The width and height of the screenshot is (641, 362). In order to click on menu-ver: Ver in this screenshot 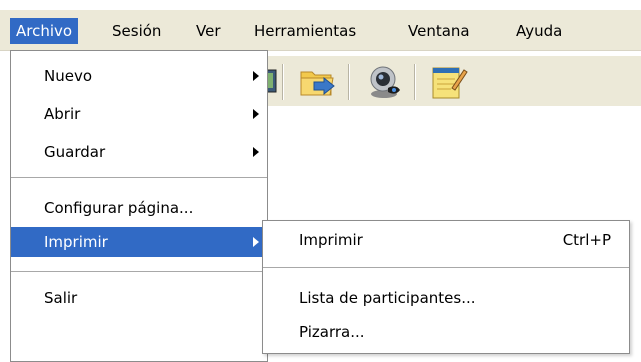, I will do `click(208, 31)`.